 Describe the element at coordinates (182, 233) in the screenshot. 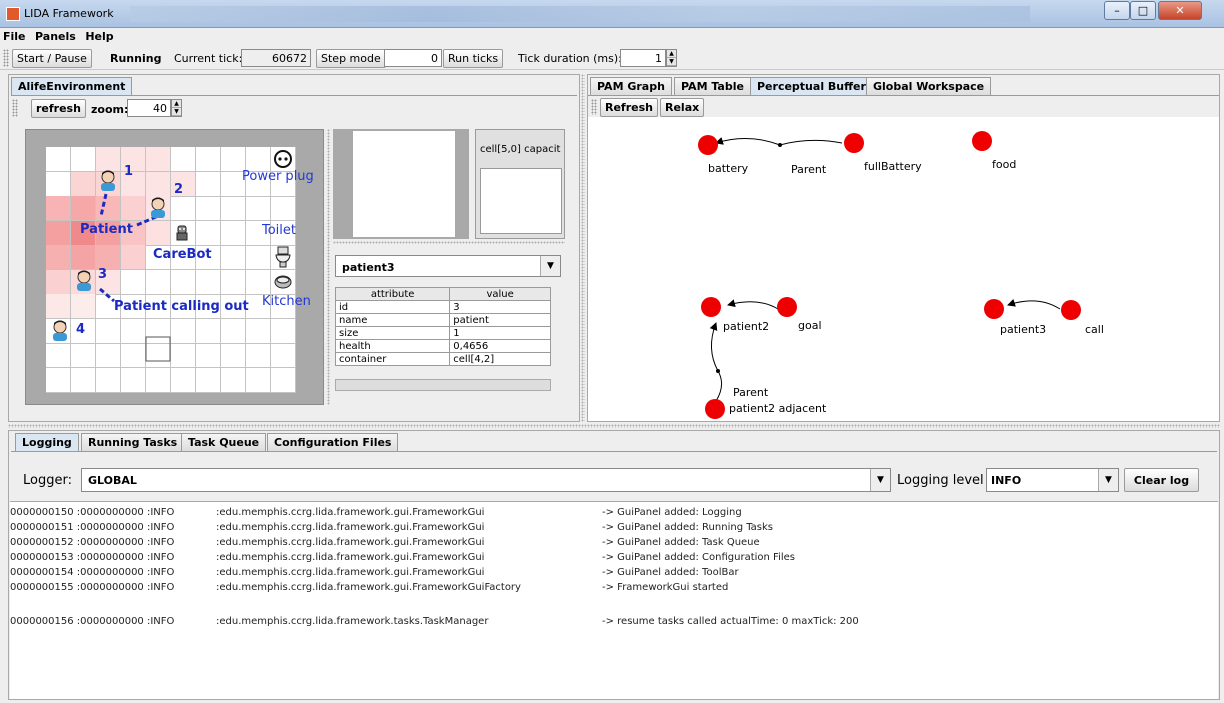

I see `carebot-robot-icon` at that location.